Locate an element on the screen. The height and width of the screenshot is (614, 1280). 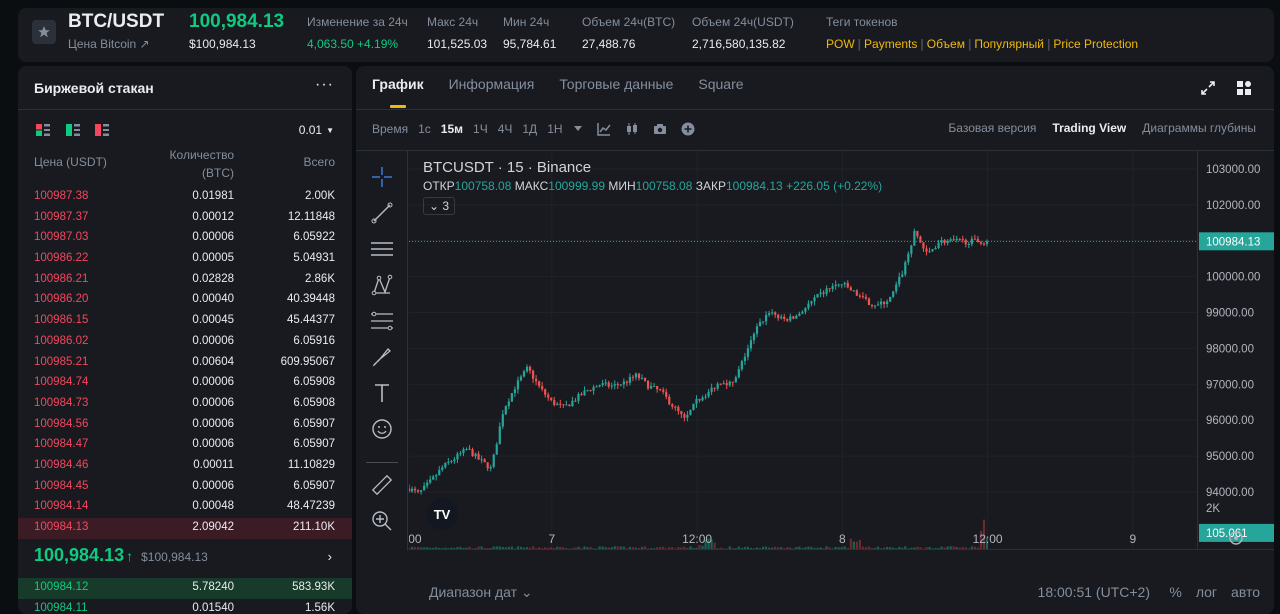
text-tool-icon is located at coordinates (382, 393).